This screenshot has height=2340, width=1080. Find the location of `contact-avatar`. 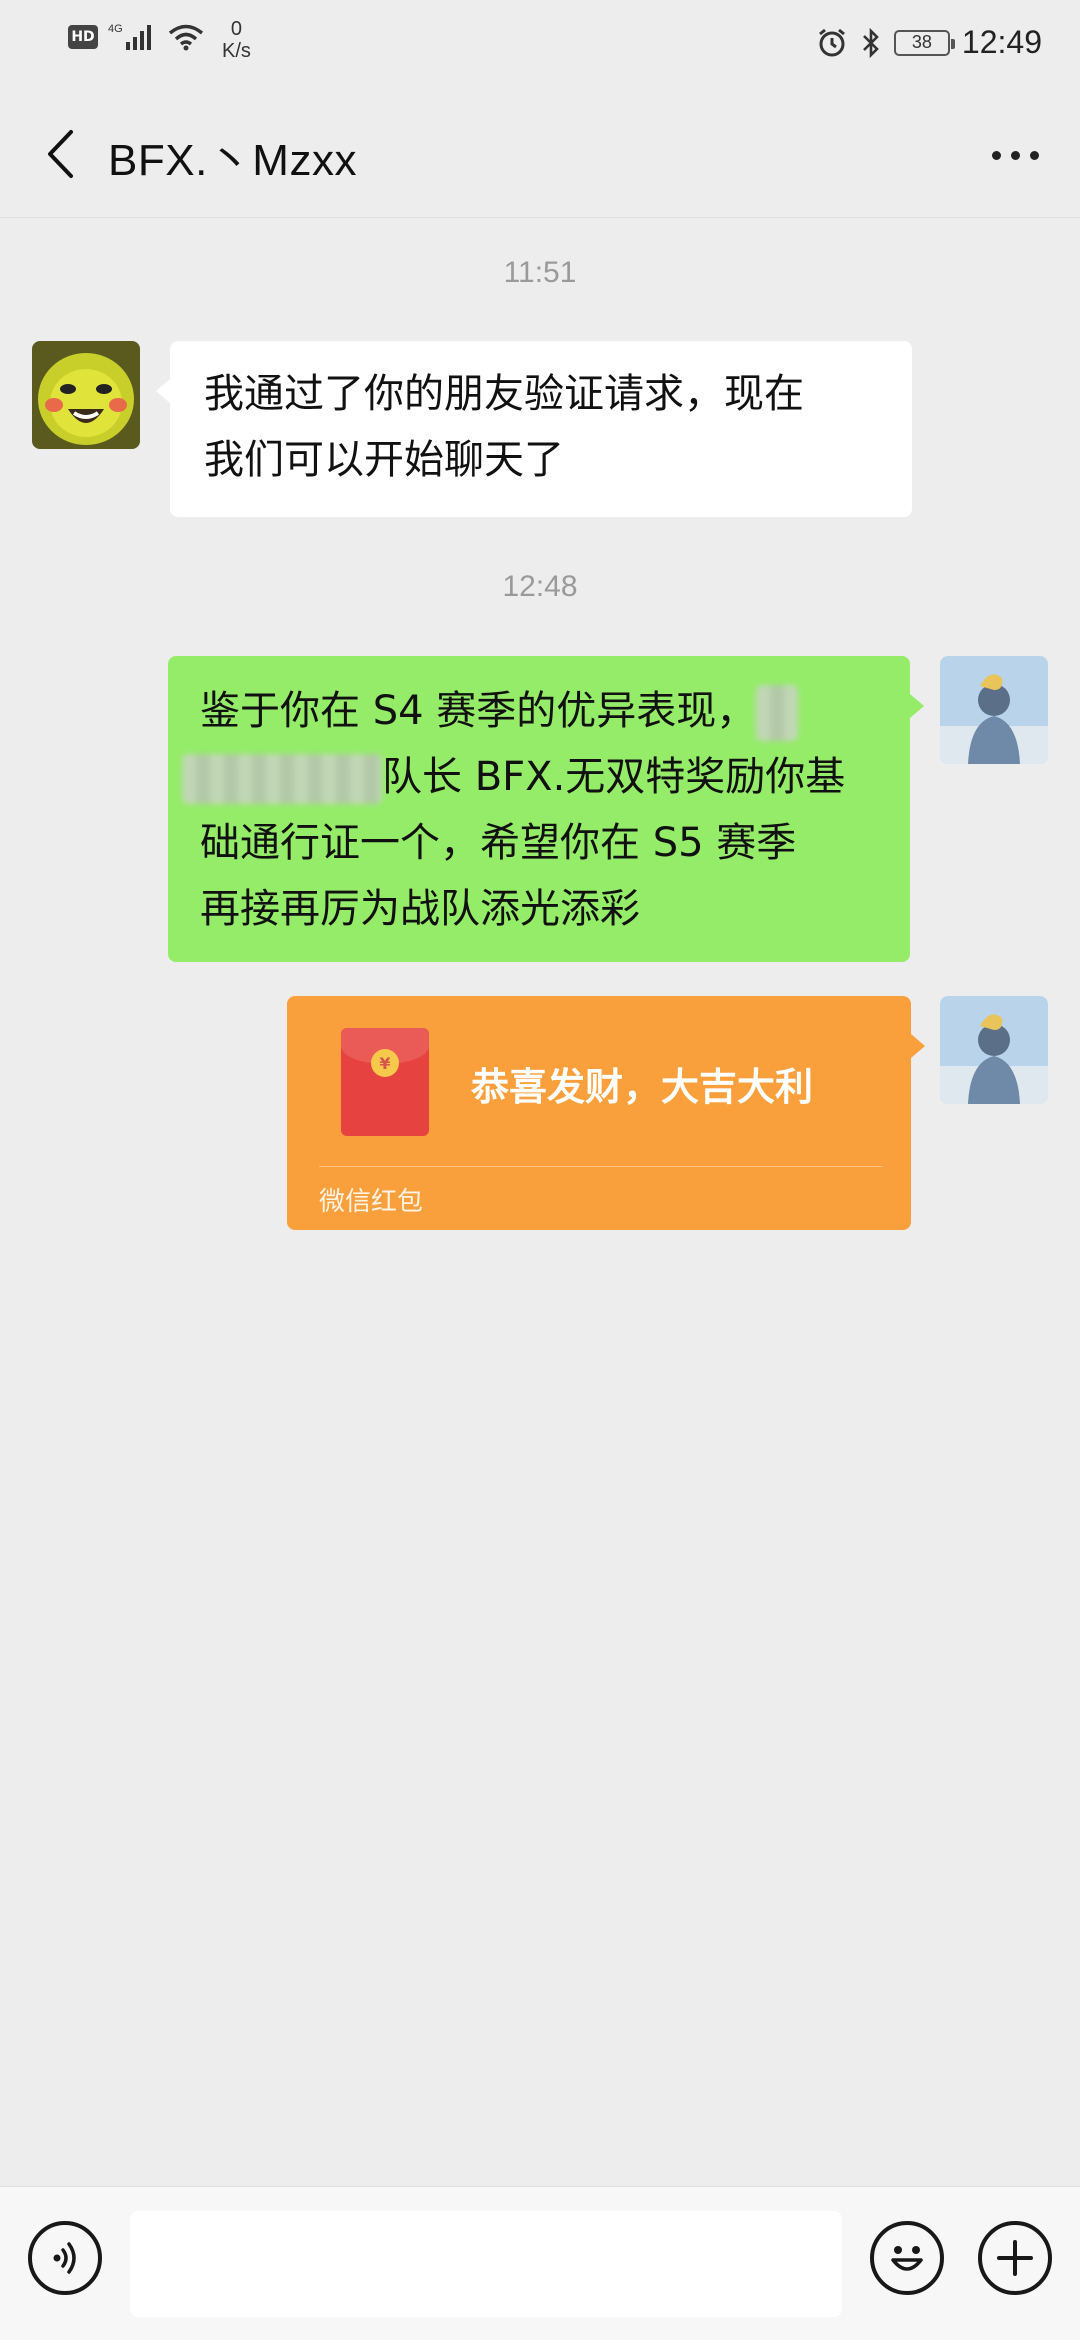

contact-avatar is located at coordinates (86, 395).